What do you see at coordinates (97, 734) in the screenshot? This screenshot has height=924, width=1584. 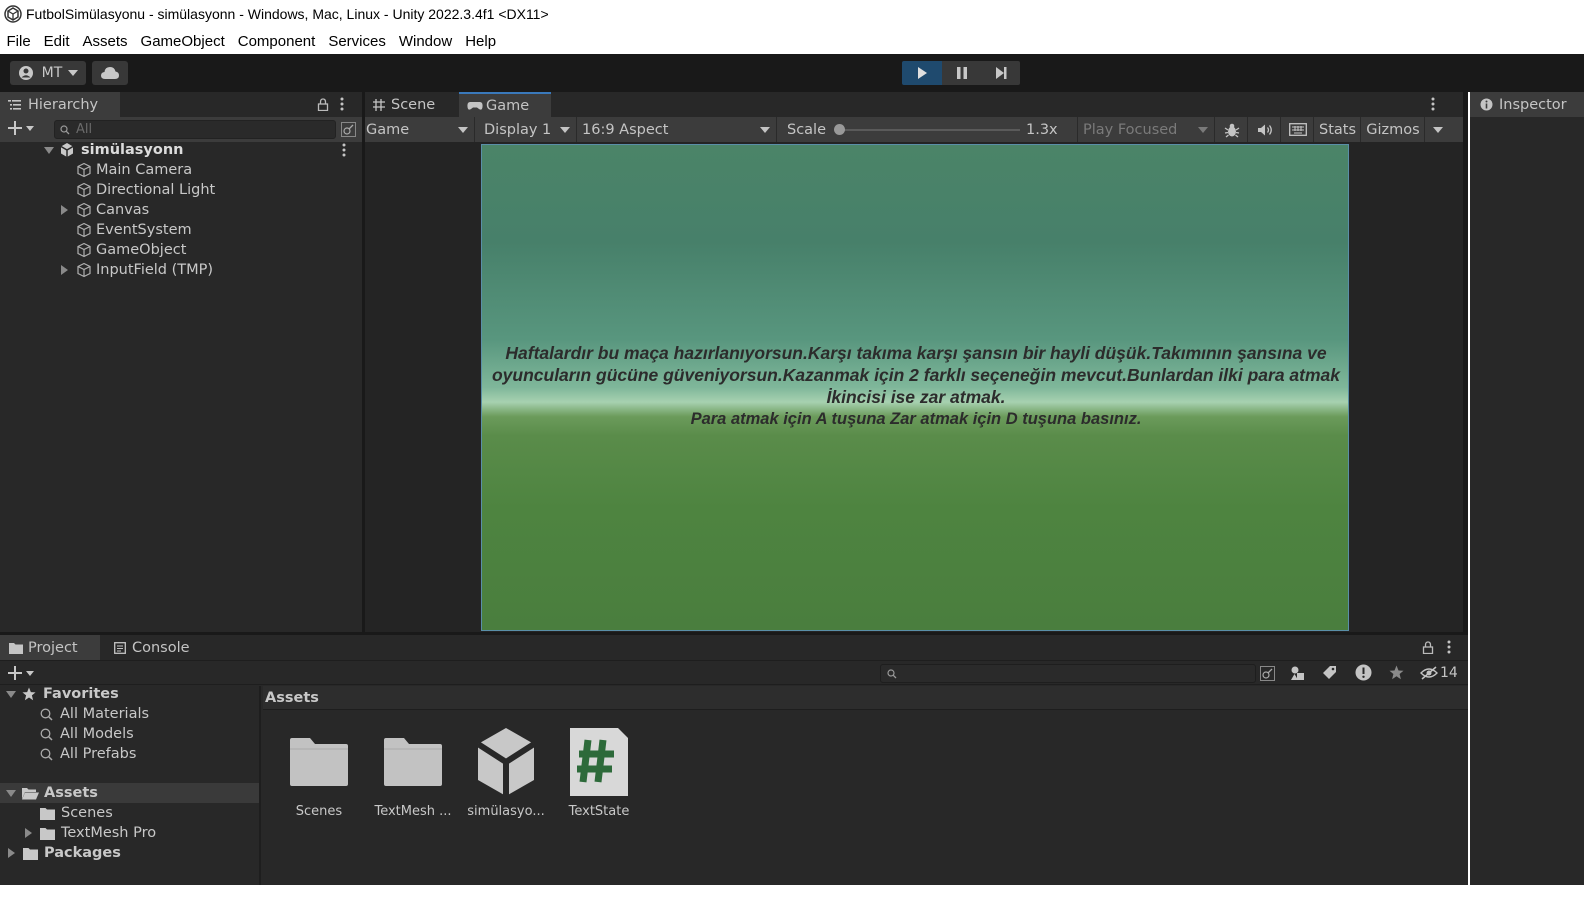 I see `favorite-item-label: All Models` at bounding box center [97, 734].